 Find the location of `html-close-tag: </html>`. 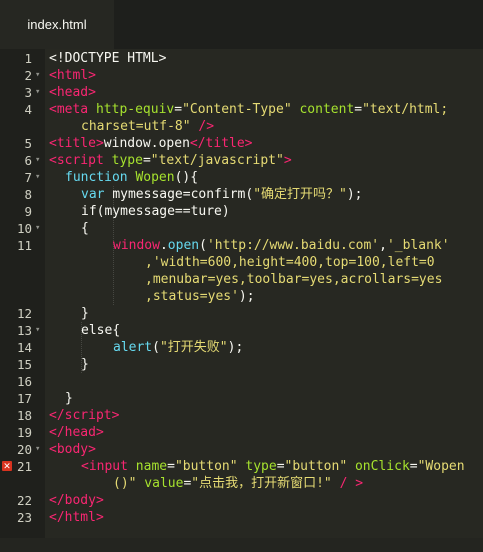

html-close-tag: </html> is located at coordinates (76, 517).